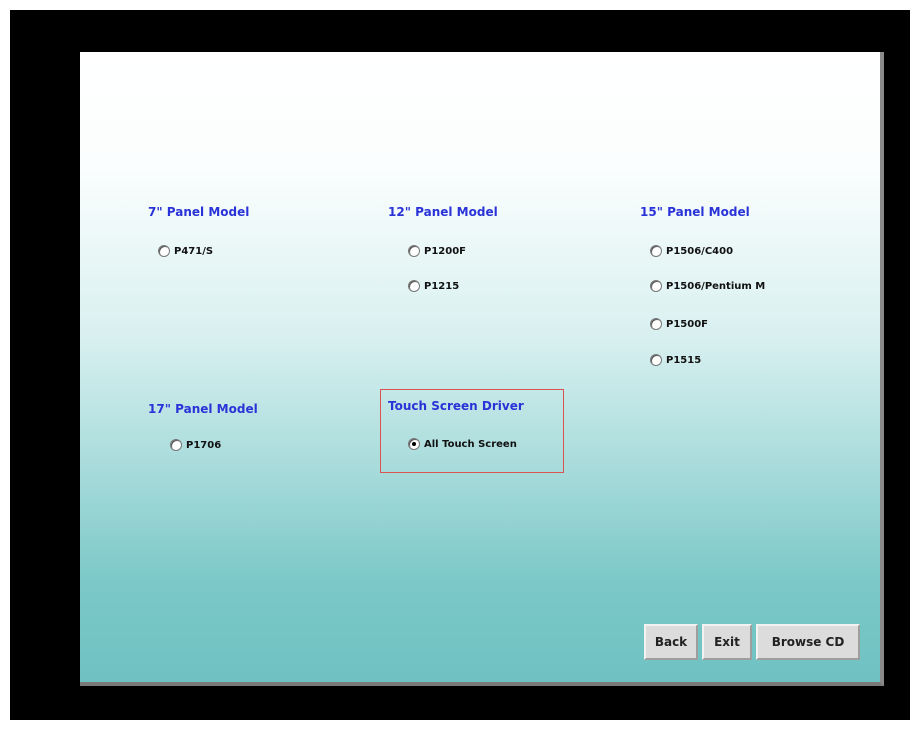  I want to click on radio-option-all-touch-screen: All Touch Screen, so click(462, 444).